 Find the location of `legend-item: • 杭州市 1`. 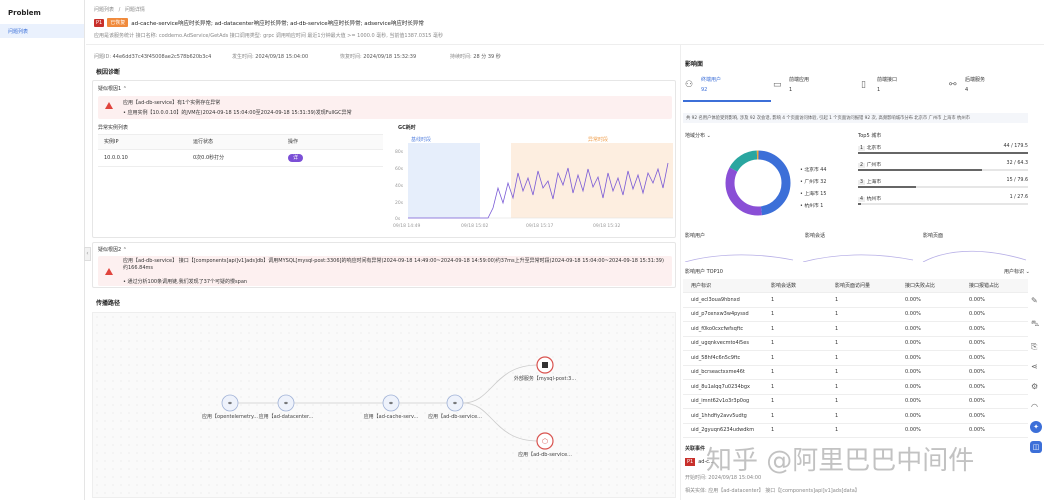

legend-item: • 杭州市 1 is located at coordinates (812, 206).